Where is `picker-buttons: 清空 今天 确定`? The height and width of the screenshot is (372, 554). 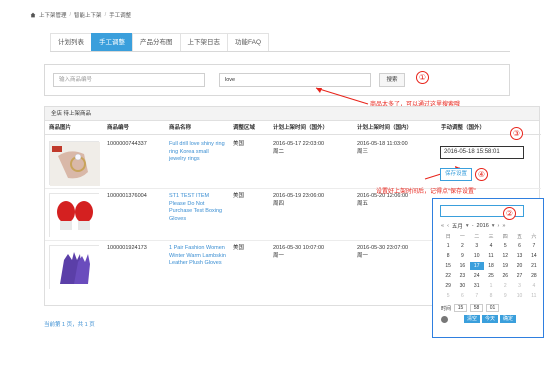
picker-buttons: 清空 今天 确定 is located at coordinates (491, 319).